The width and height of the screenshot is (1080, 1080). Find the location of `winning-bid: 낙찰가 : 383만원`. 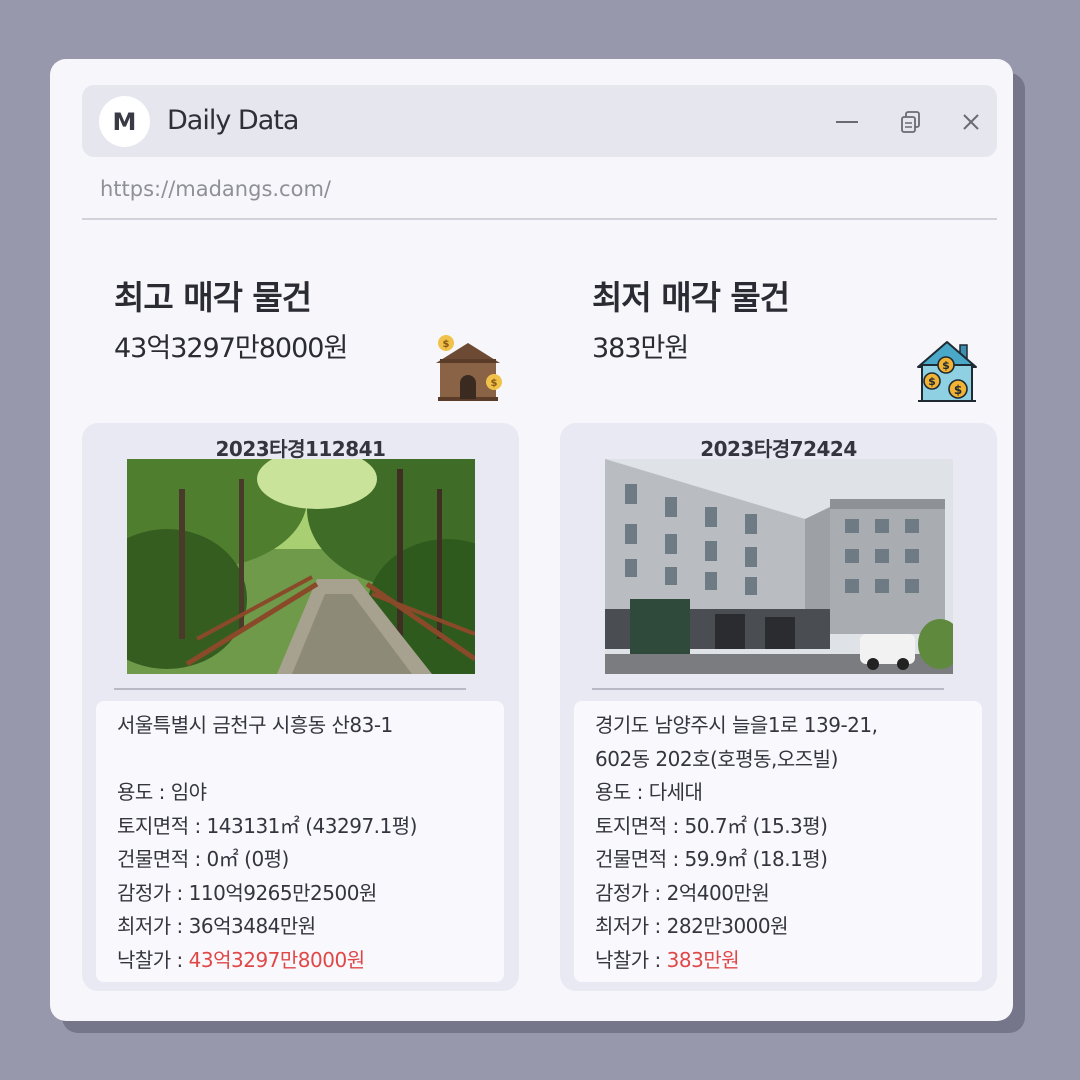

winning-bid: 낙찰가 : 383만원 is located at coordinates (788, 961).